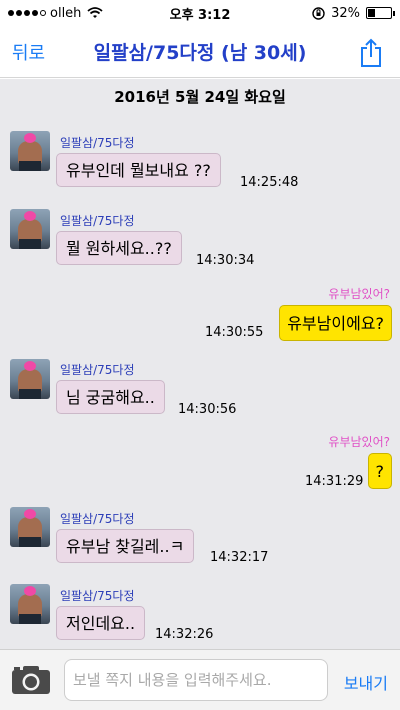 Image resolution: width=400 pixels, height=710 pixels. What do you see at coordinates (371, 53) in the screenshot?
I see `share-icon` at bounding box center [371, 53].